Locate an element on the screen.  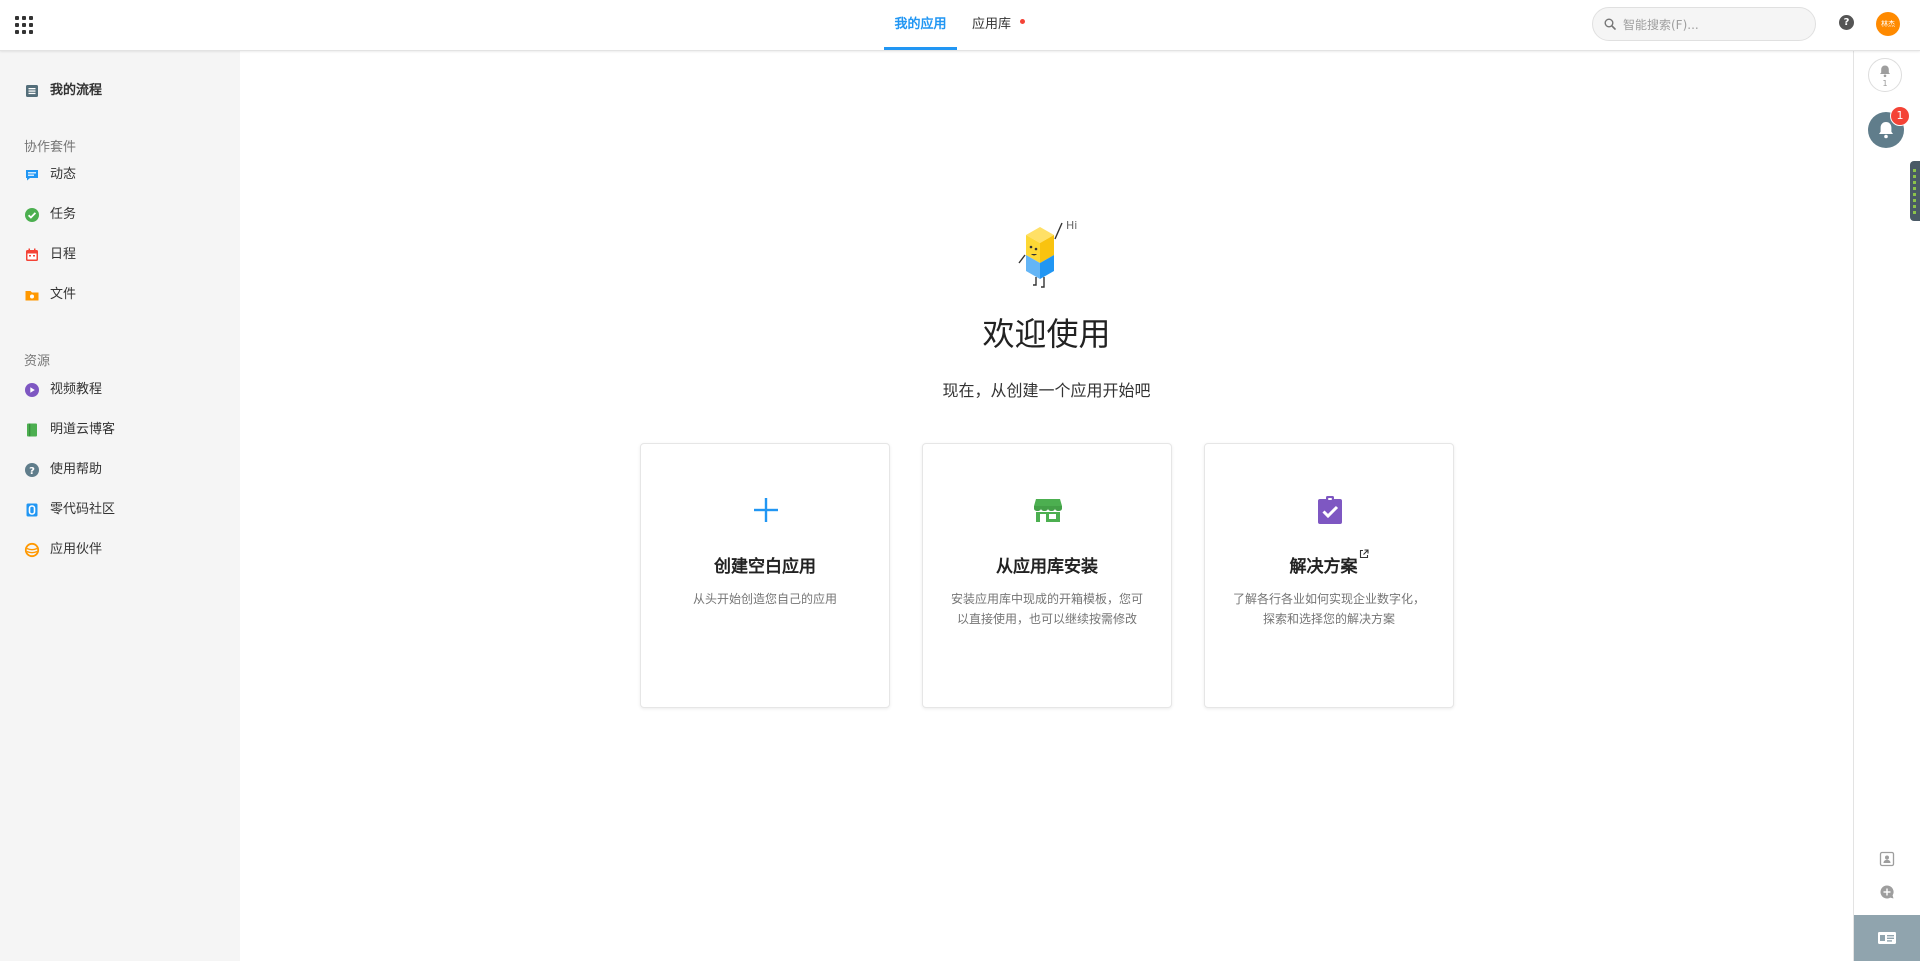
toggle-panel-button is located at coordinates (1887, 938).